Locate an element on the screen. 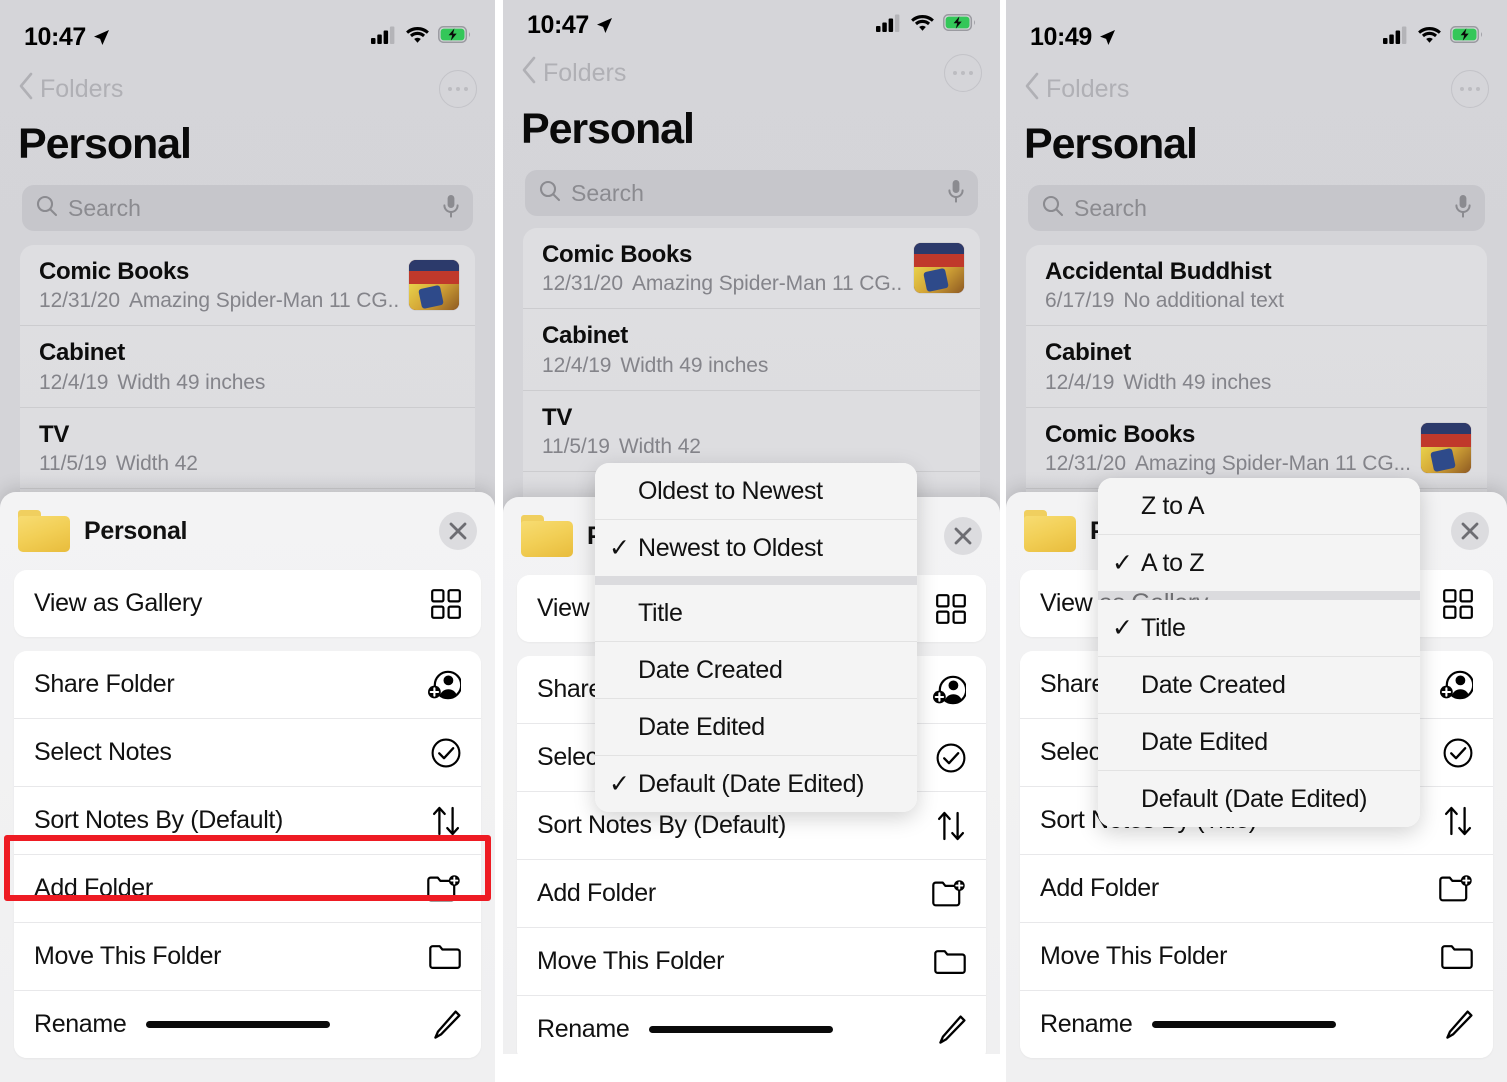  status-bar-right is located at coordinates (1433, 37).